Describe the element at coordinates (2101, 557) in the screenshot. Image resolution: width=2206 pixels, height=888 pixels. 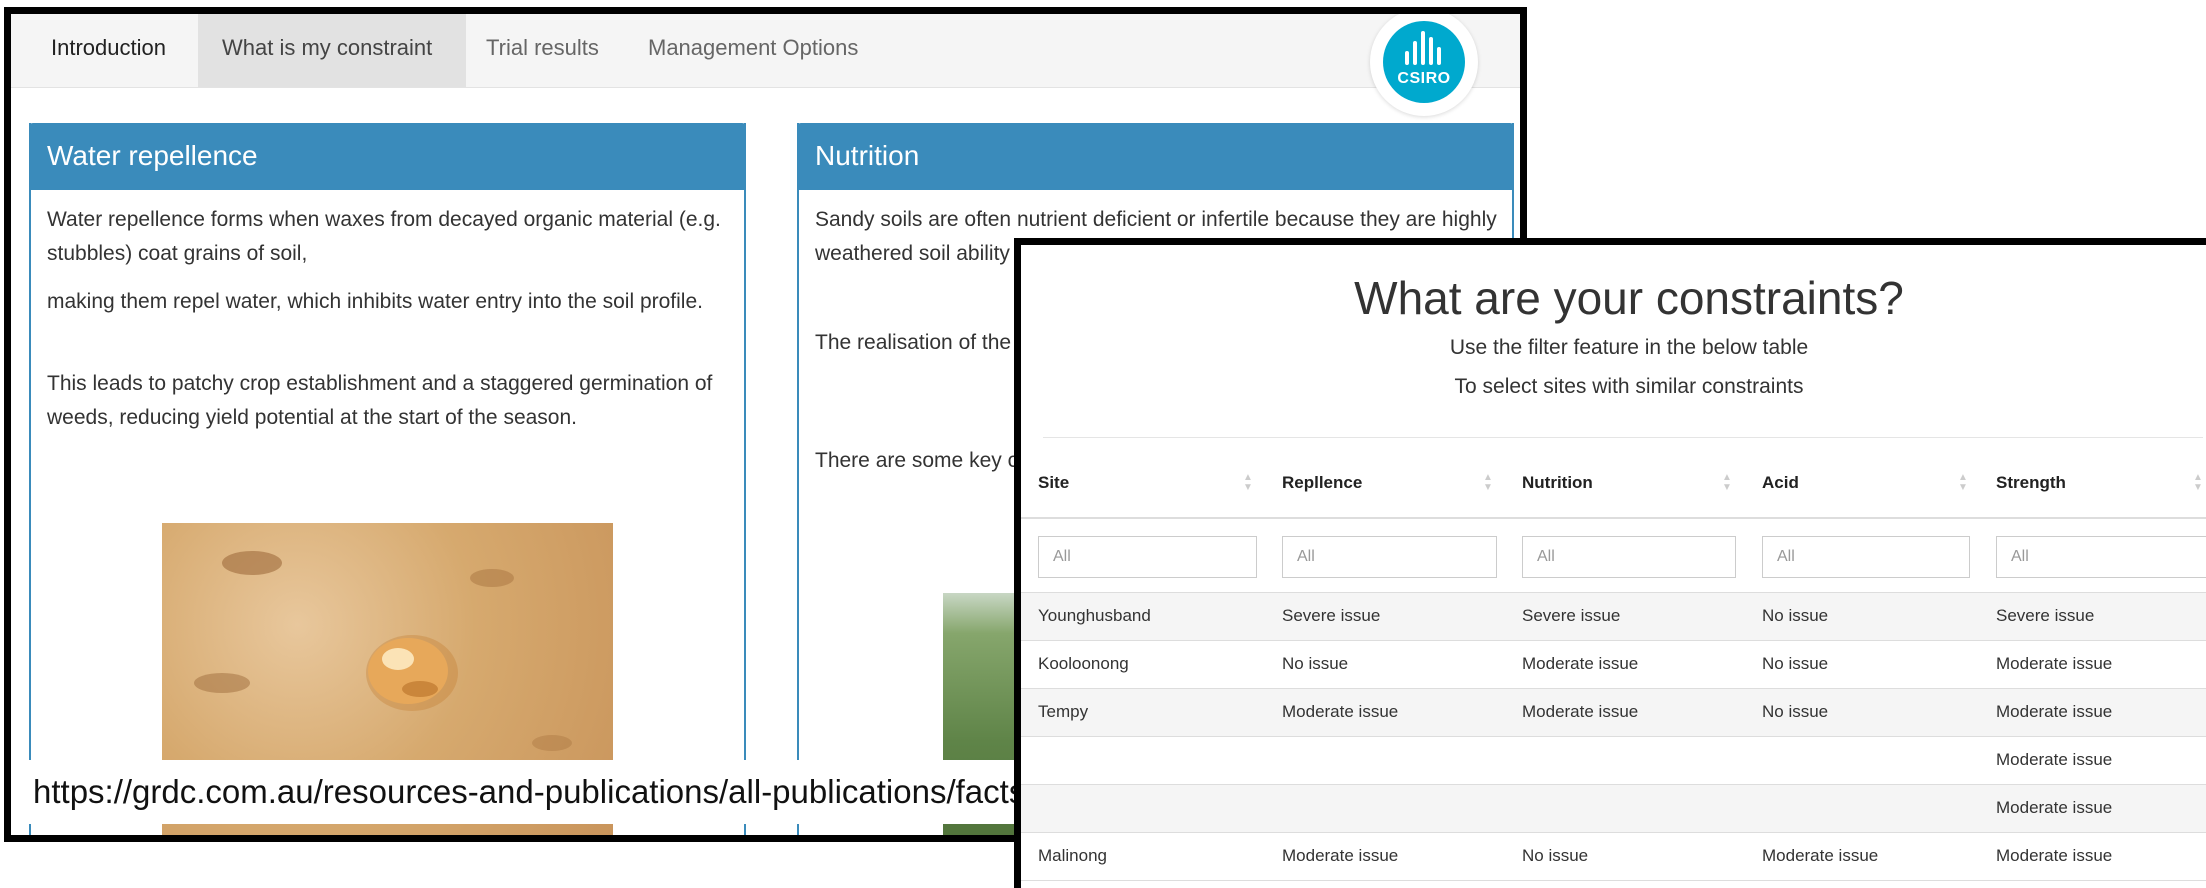
I see `filter-strength-input` at that location.